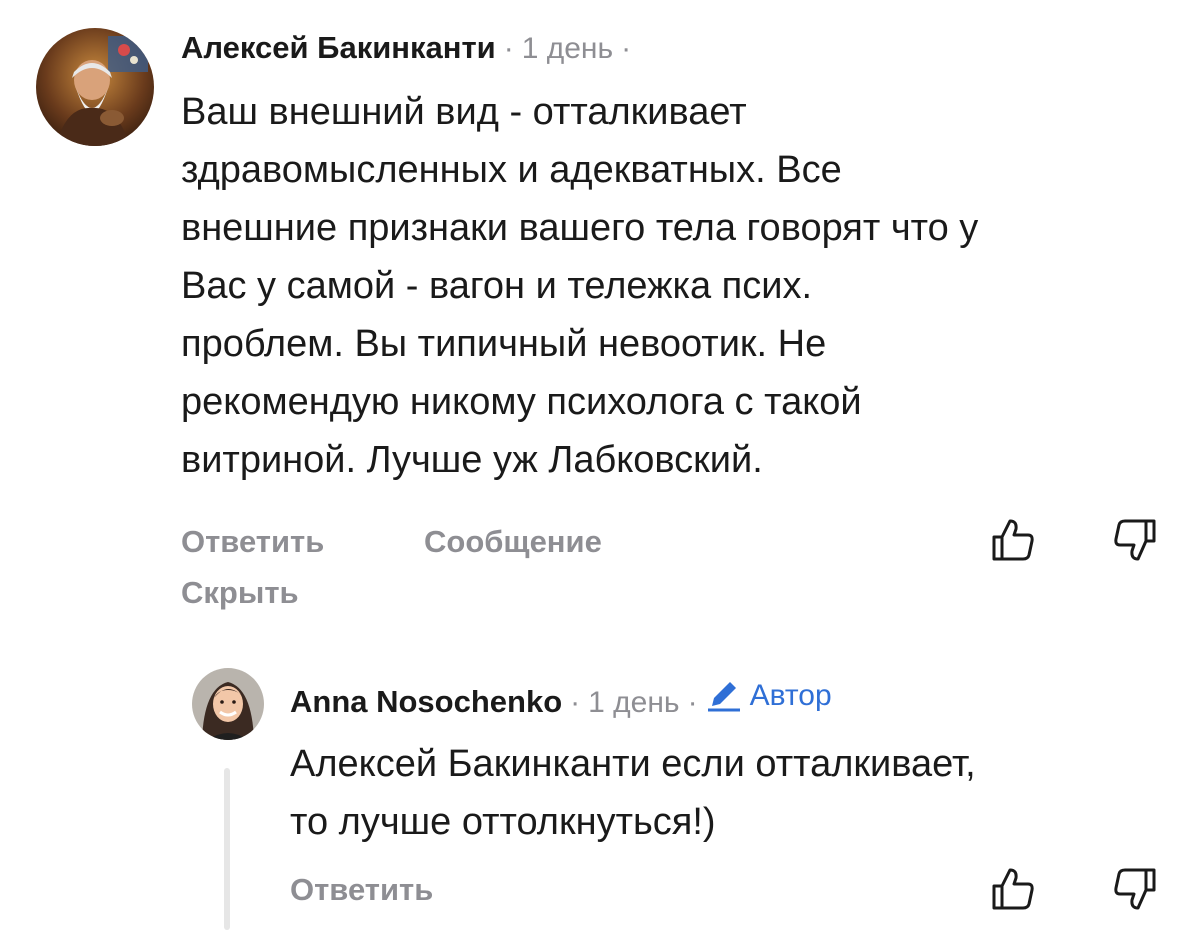  Describe the element at coordinates (504, 344) in the screenshot. I see `comment-line: проблем. Вы типичный невоотик. Не` at that location.